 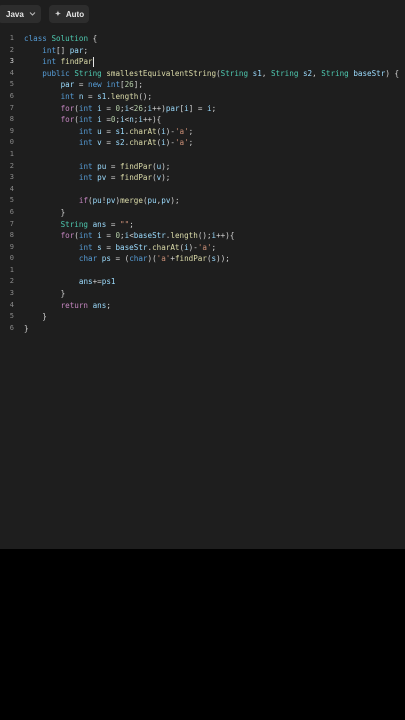 I want to click on auto-label: Auto, so click(x=75, y=14).